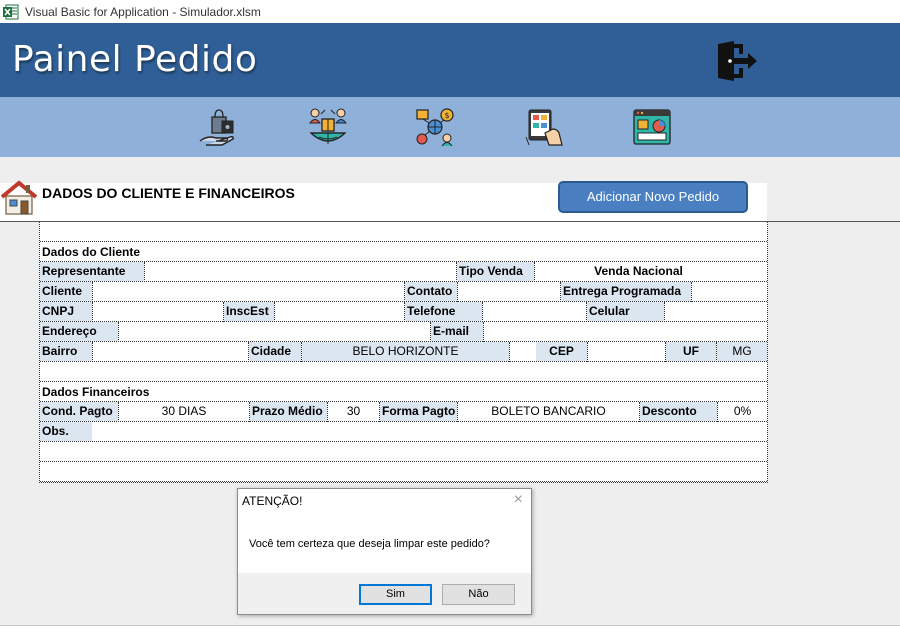 Image resolution: width=900 pixels, height=640 pixels. What do you see at coordinates (339, 311) in the screenshot?
I see `inscest-field` at bounding box center [339, 311].